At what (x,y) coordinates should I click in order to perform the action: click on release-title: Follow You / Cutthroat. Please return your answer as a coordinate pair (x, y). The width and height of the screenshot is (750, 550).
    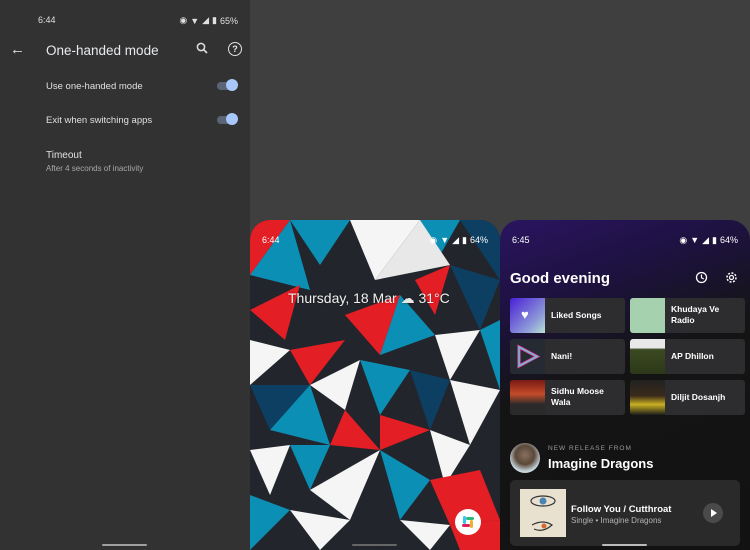
    Looking at the image, I should click on (621, 509).